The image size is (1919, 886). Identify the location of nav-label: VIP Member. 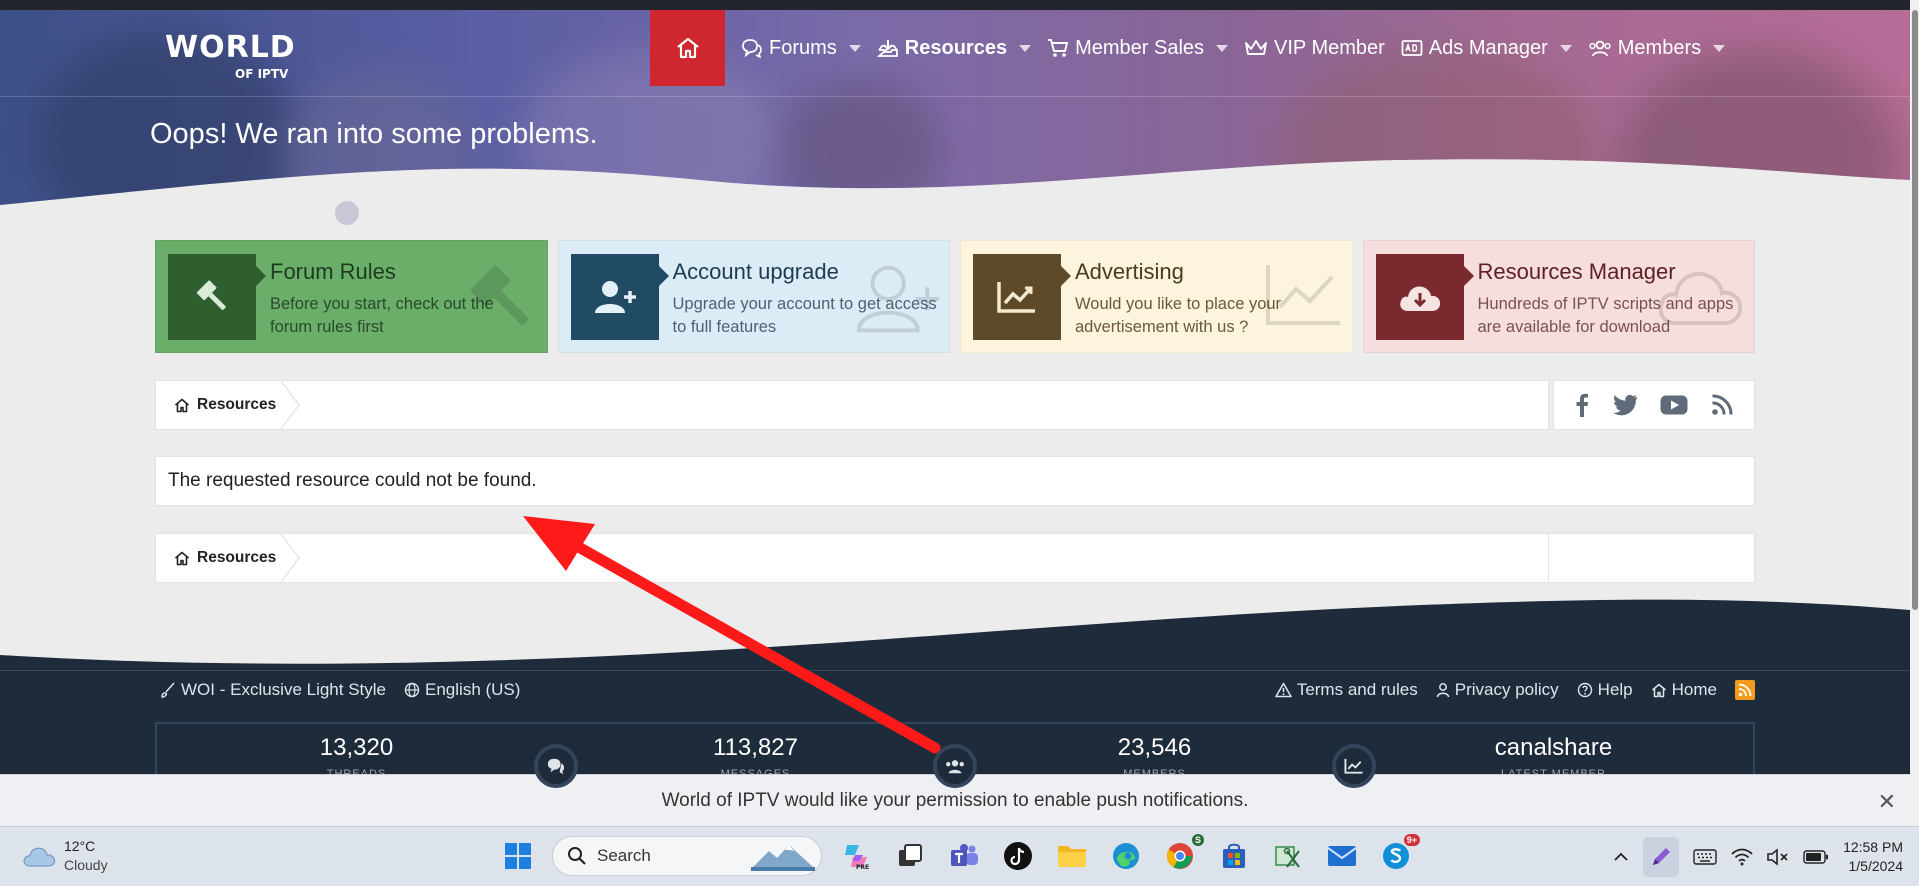
(1329, 47).